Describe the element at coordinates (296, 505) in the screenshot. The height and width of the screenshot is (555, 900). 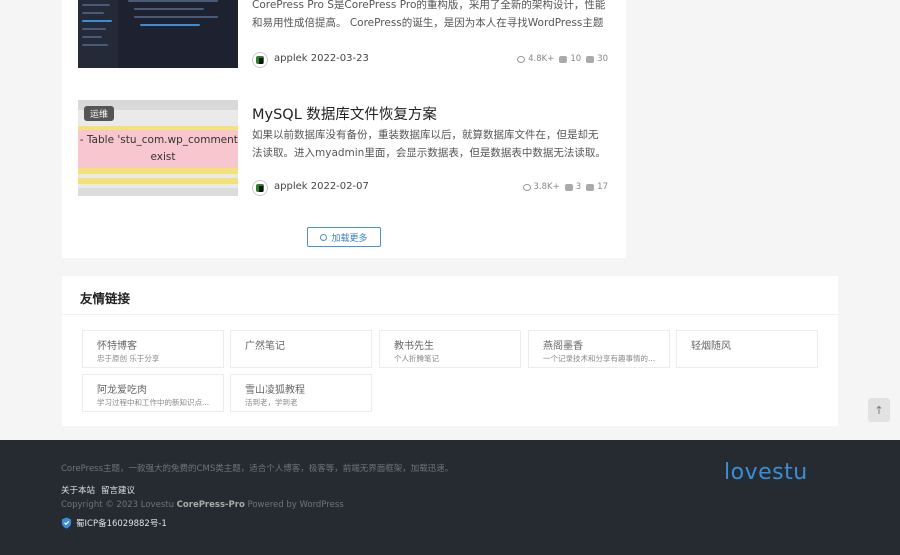
I see `powered-by: Powered by WordPress` at that location.